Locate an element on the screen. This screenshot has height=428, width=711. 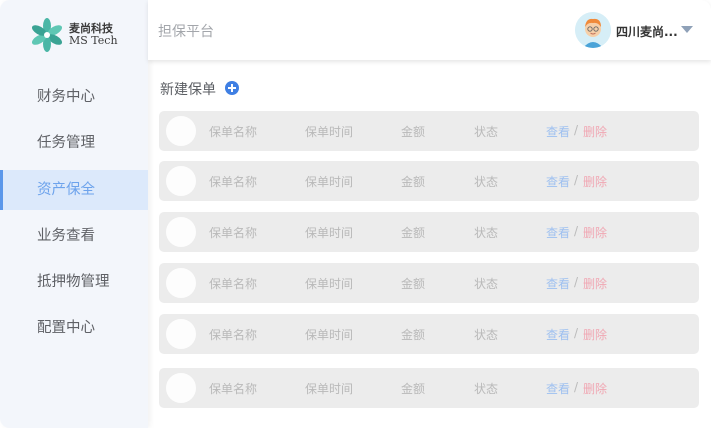
caret-down-icon is located at coordinates (687, 29).